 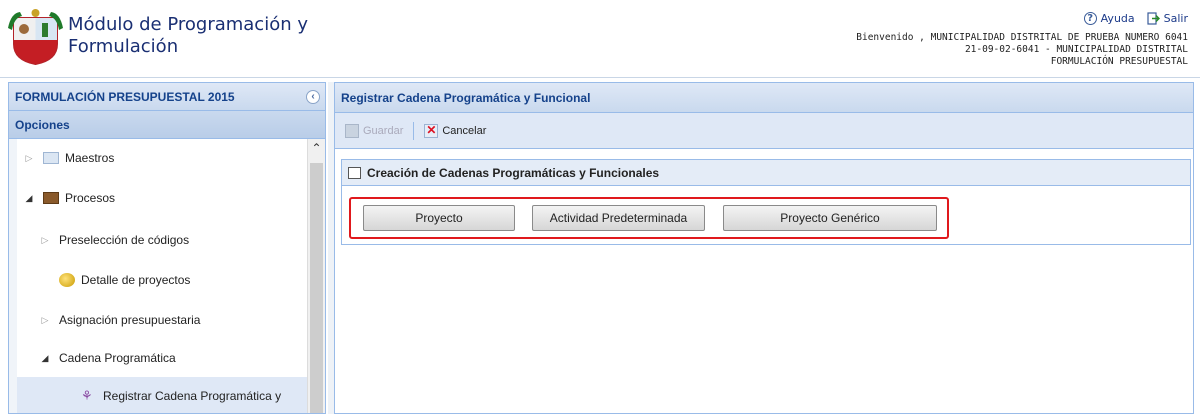 I want to click on tree-item-label: Asignación presupuestaria, so click(x=130, y=320).